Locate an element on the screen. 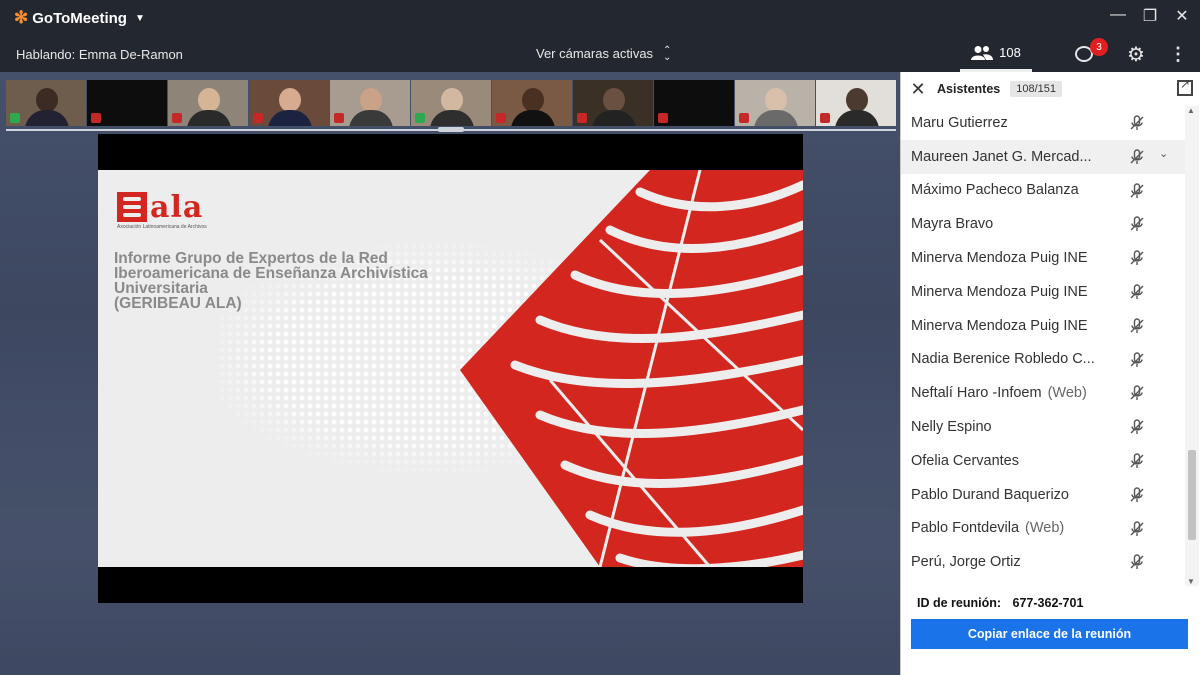 This screenshot has width=1200, height=675. attendee-name: Pablo Durand Baquerizo is located at coordinates (990, 494).